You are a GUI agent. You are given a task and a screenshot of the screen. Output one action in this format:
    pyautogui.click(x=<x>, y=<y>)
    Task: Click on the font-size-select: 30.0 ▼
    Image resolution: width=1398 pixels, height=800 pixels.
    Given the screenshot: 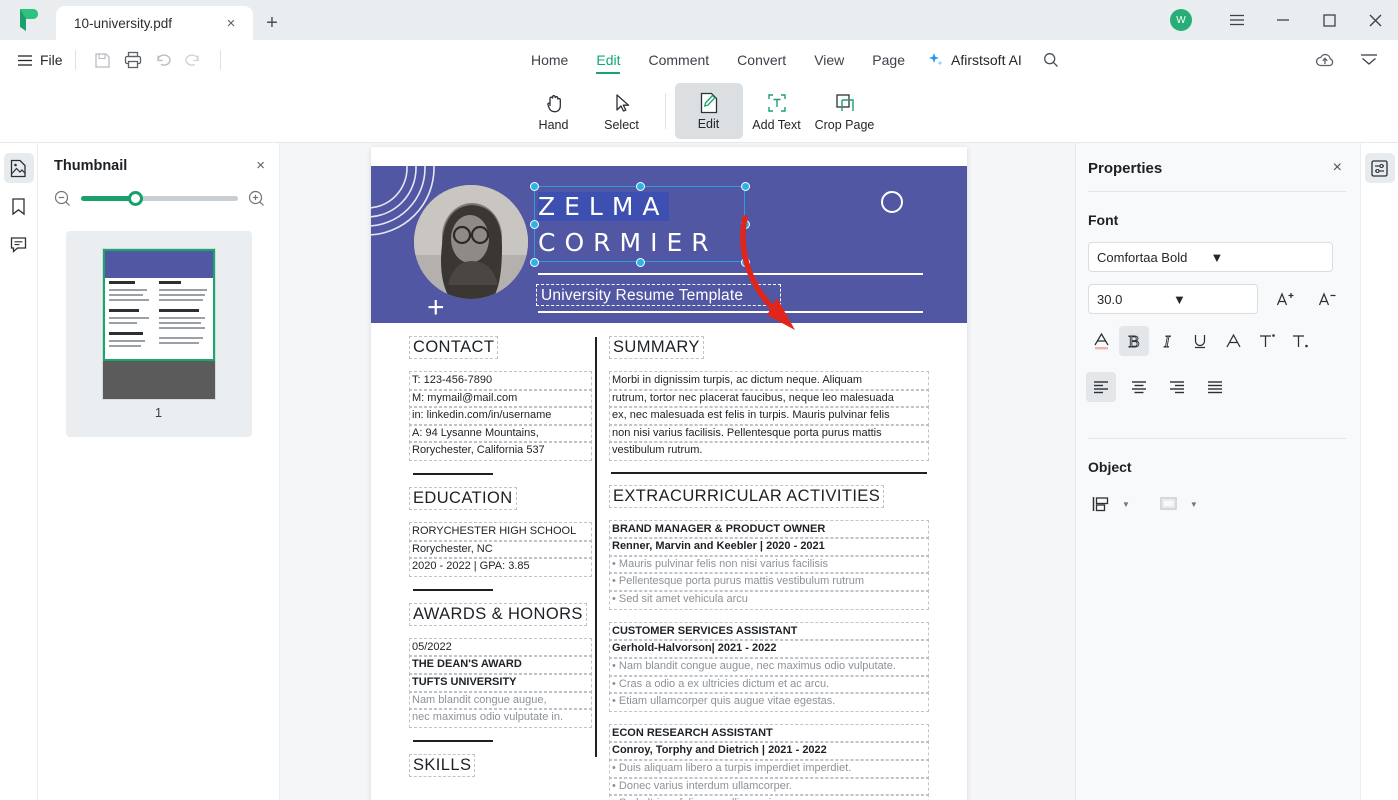 What is the action you would take?
    pyautogui.click(x=1173, y=299)
    